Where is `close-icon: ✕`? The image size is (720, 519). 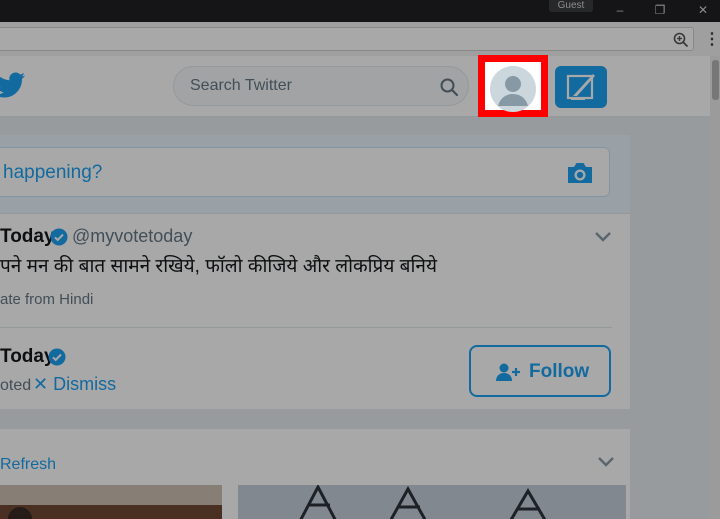 close-icon: ✕ is located at coordinates (703, 10).